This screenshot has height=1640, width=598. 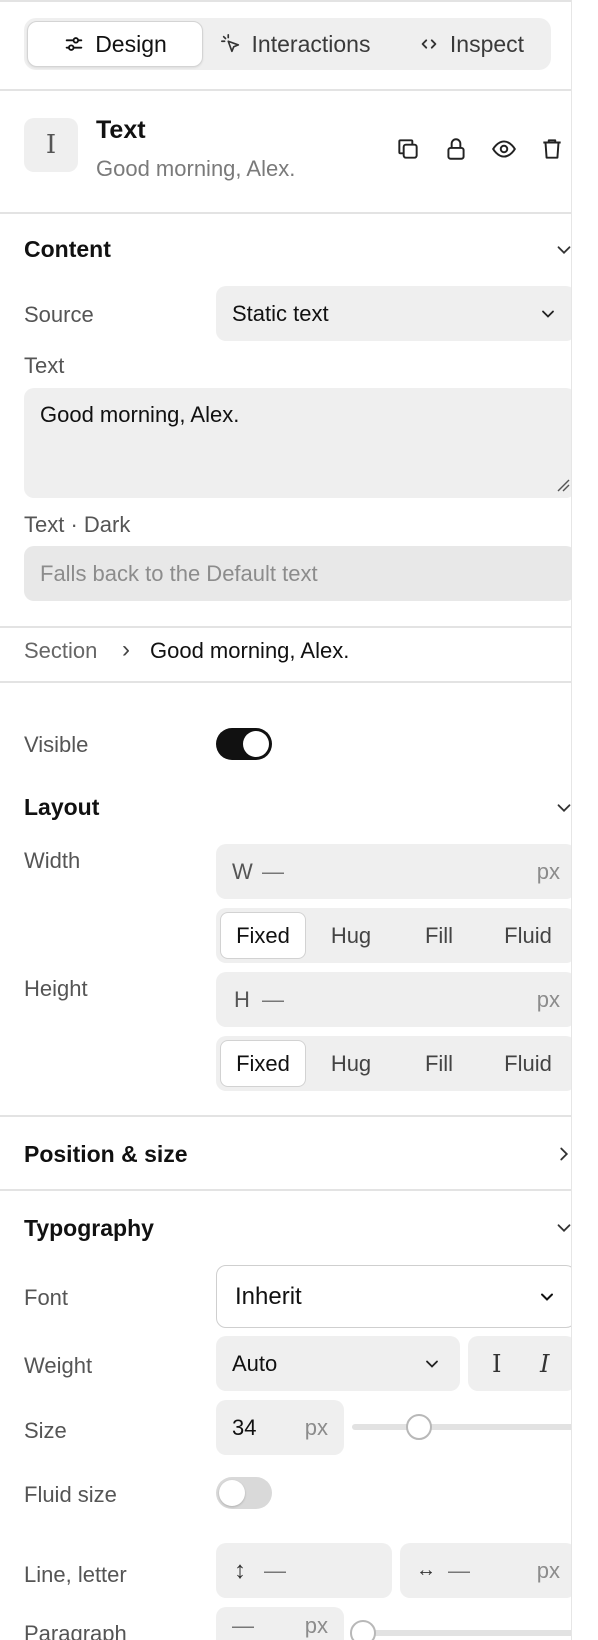 What do you see at coordinates (45, 1430) in the screenshot?
I see `size-label: Size` at bounding box center [45, 1430].